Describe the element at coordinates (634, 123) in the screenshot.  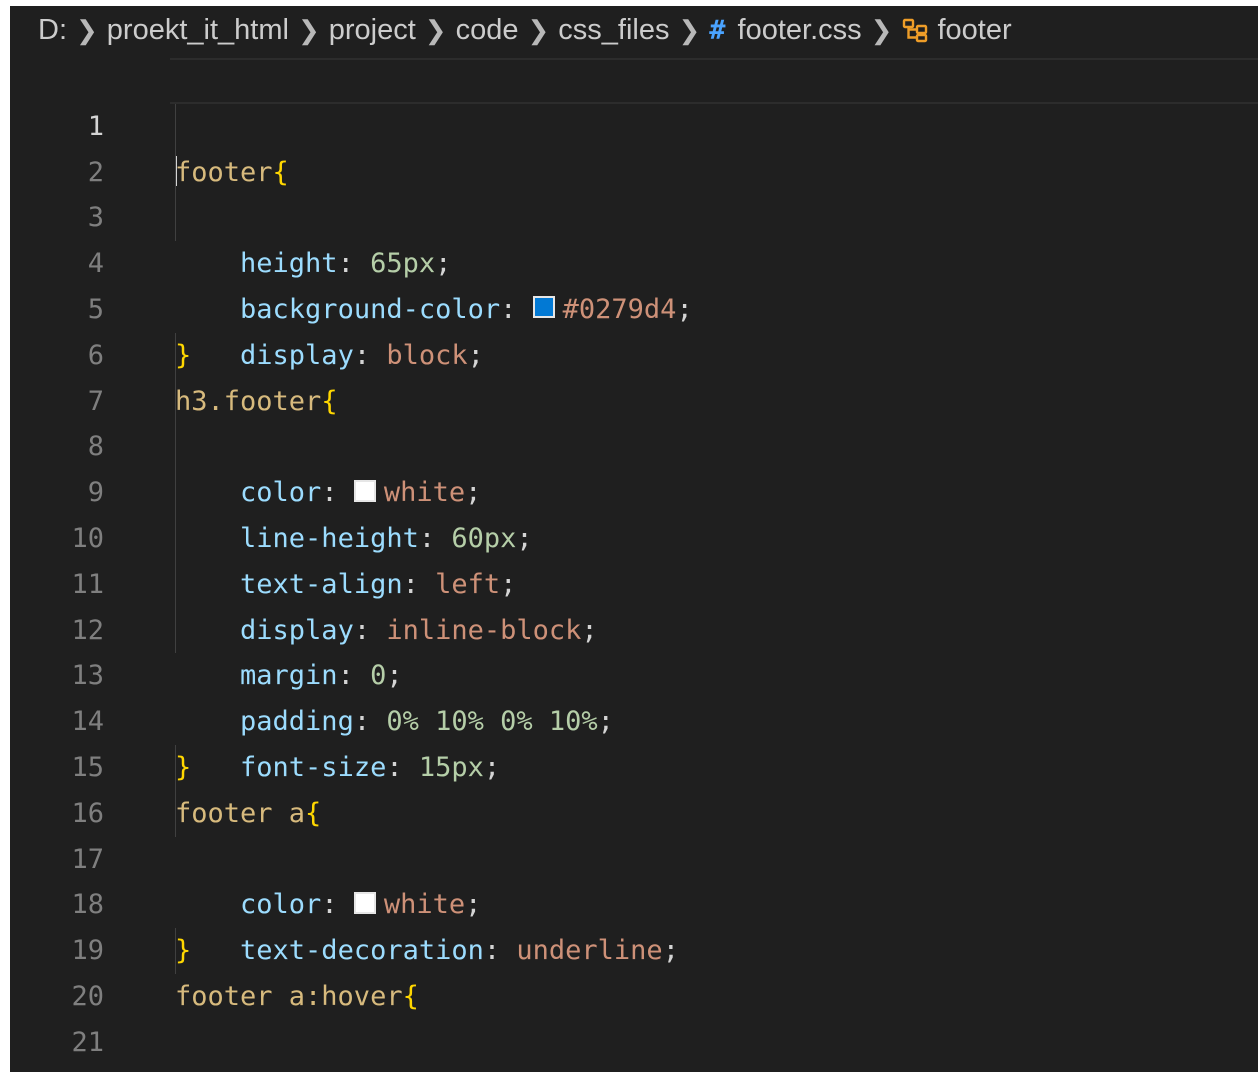
I see `code-line: 1 footer{` at that location.